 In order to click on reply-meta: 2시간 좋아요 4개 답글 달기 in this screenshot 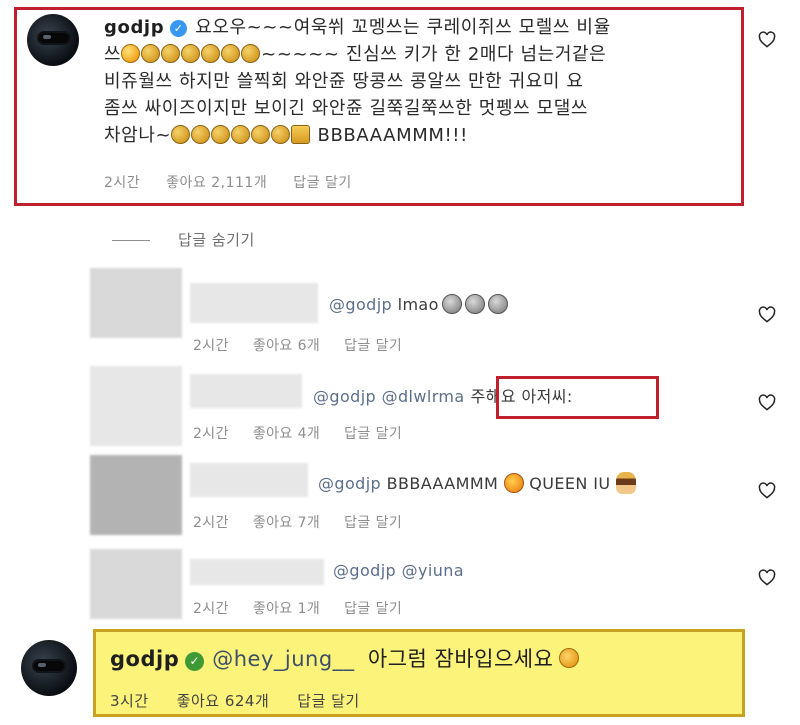, I will do `click(309, 433)`.